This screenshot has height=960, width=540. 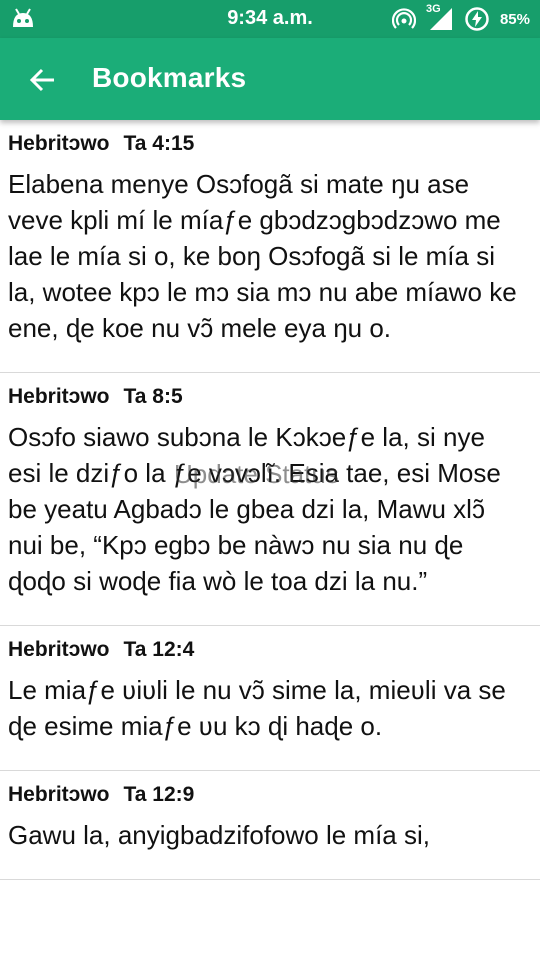 What do you see at coordinates (266, 397) in the screenshot?
I see `bookmark-reference: Hebritɔwo Ta 8:5` at bounding box center [266, 397].